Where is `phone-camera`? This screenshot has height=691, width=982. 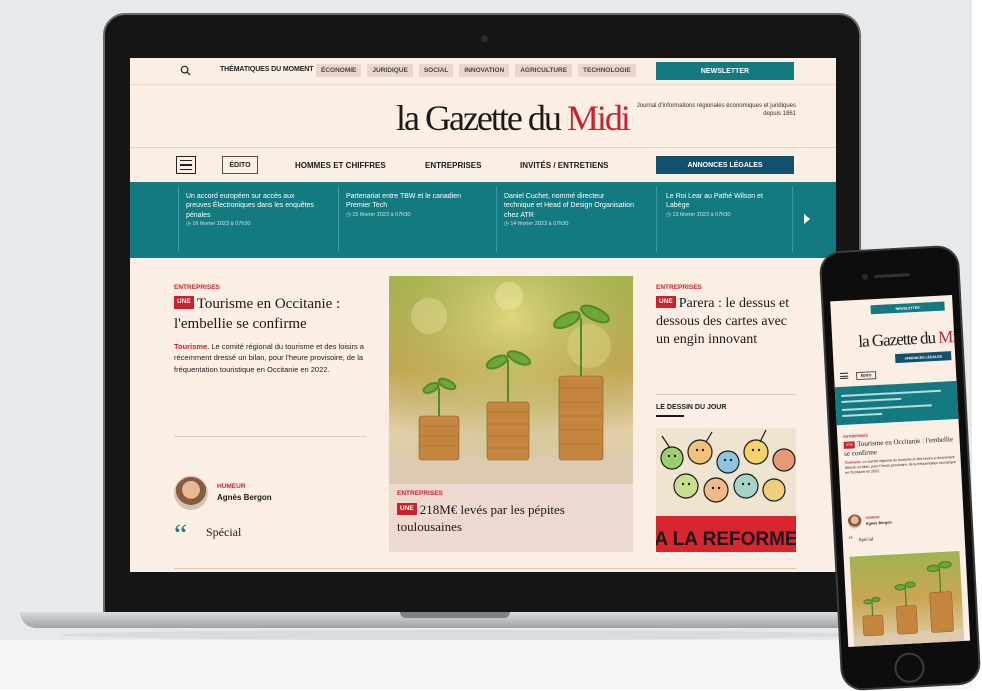
phone-camera is located at coordinates (865, 276).